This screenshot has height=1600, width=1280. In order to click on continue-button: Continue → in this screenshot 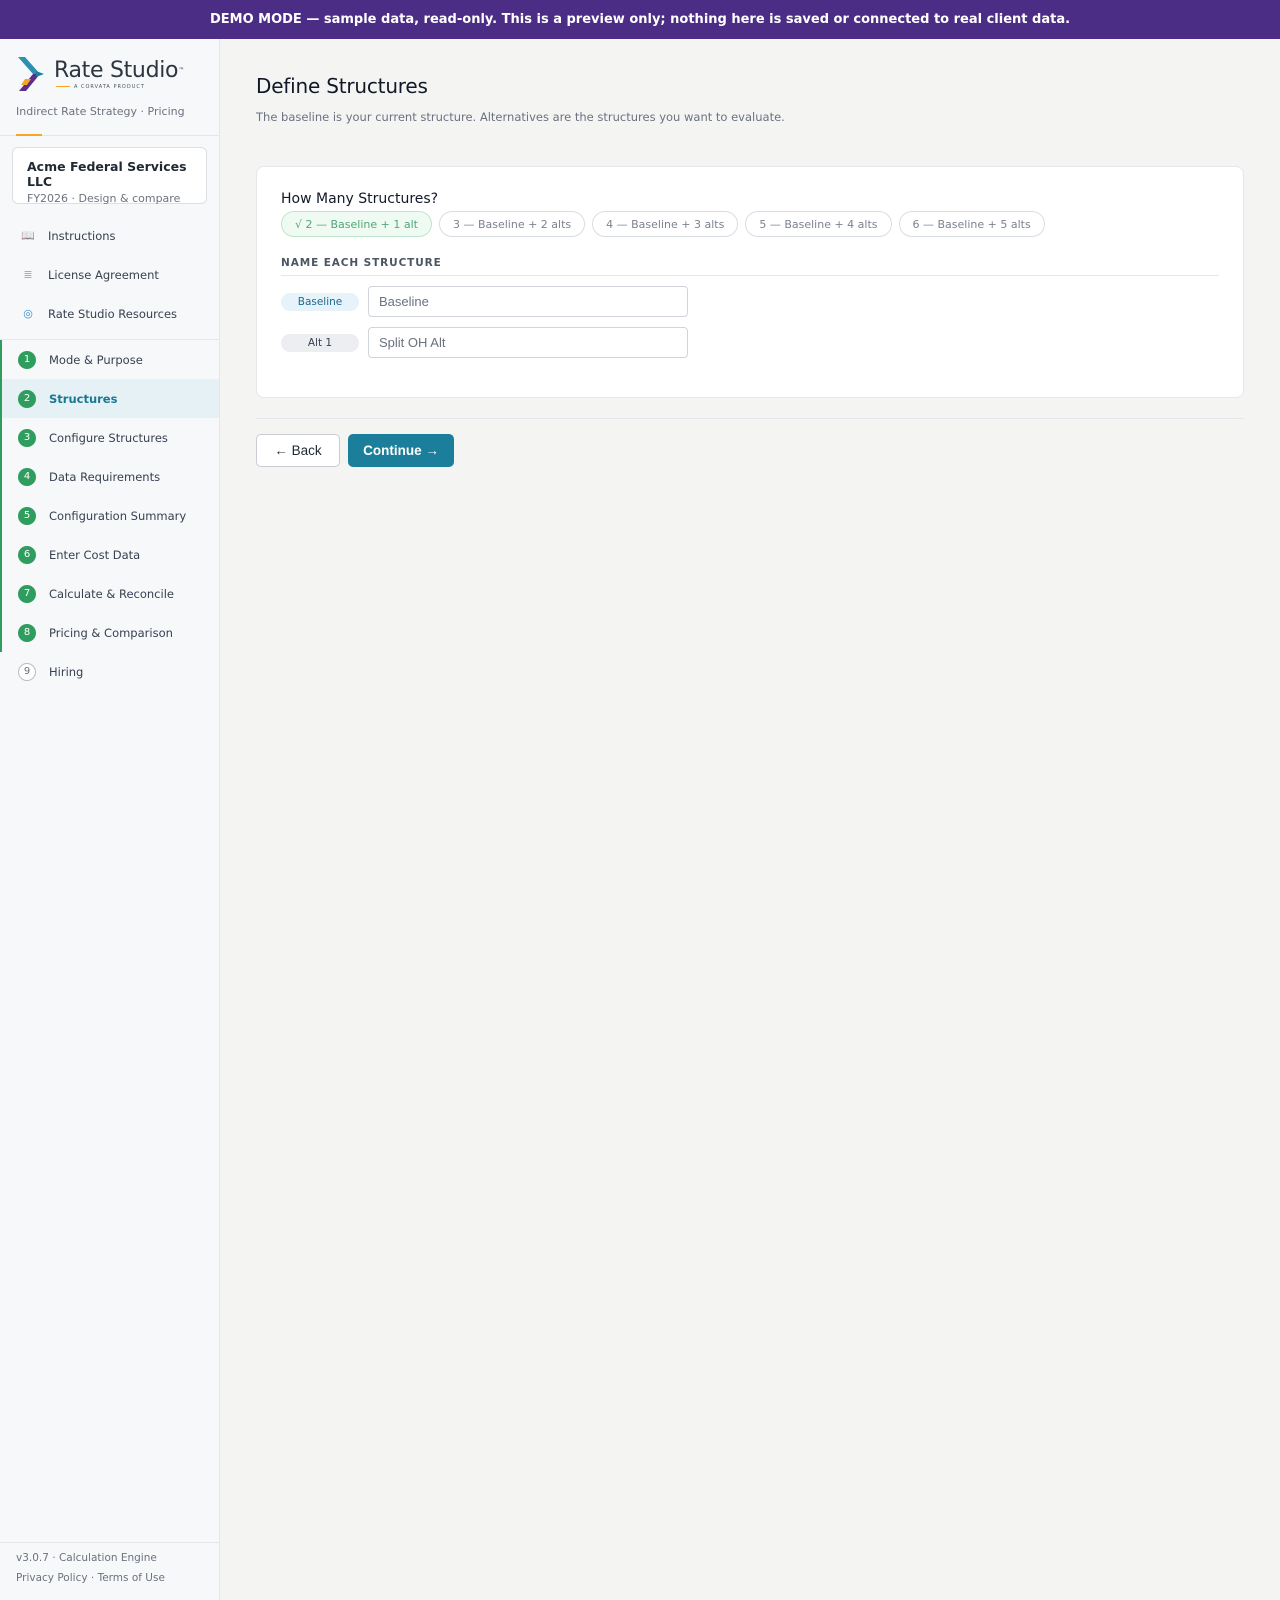, I will do `click(401, 450)`.